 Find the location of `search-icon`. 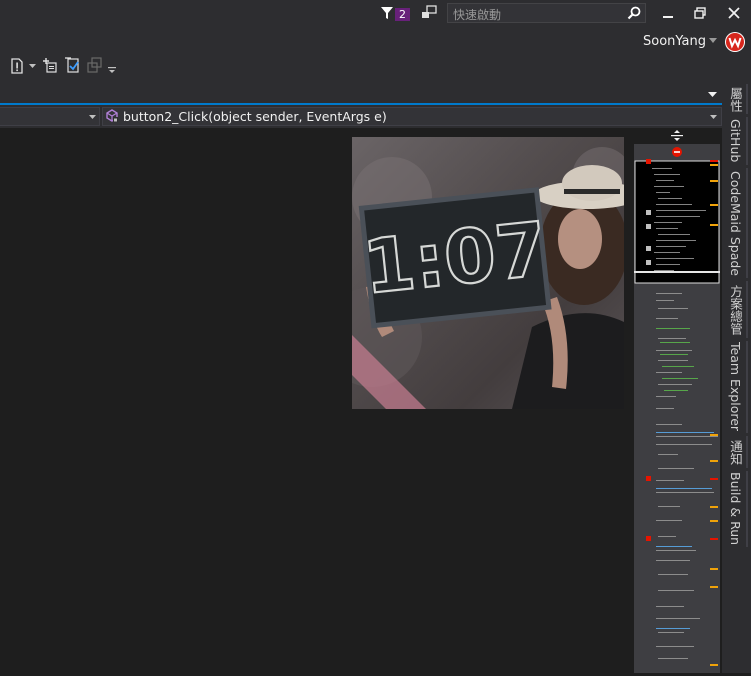

search-icon is located at coordinates (634, 13).